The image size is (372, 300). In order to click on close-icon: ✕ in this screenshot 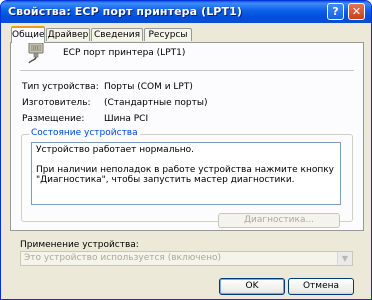, I will do `click(356, 11)`.